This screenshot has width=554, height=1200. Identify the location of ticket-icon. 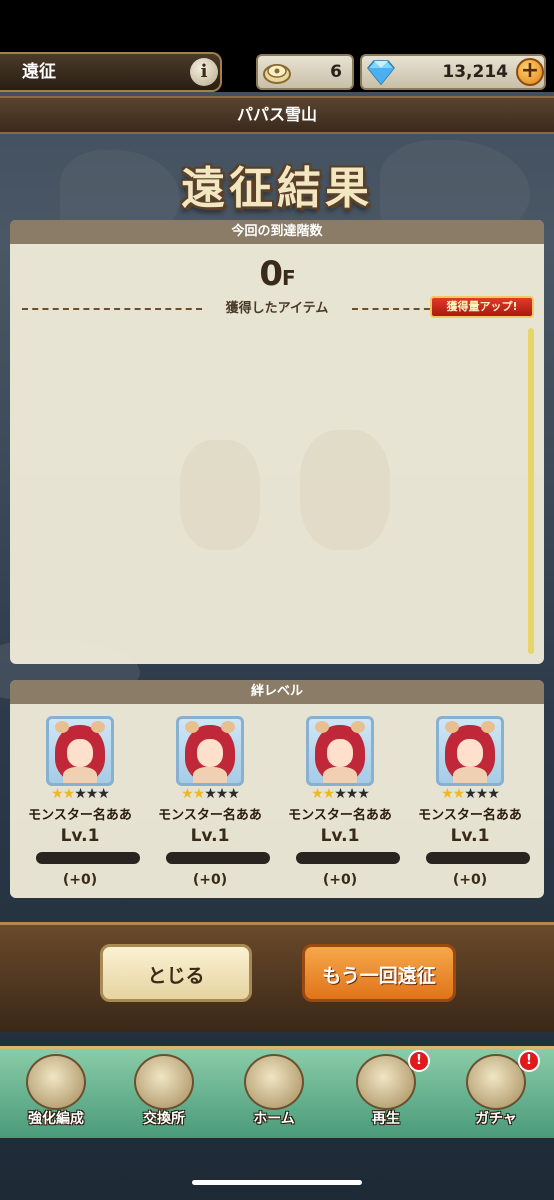
(277, 74).